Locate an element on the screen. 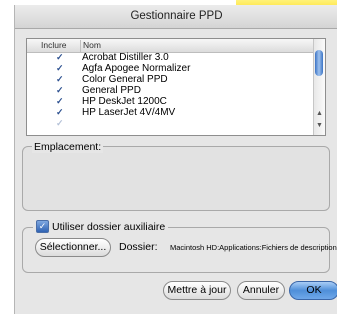 The image size is (337, 314). list-item: ✓ Color General PPD is located at coordinates (170, 79).